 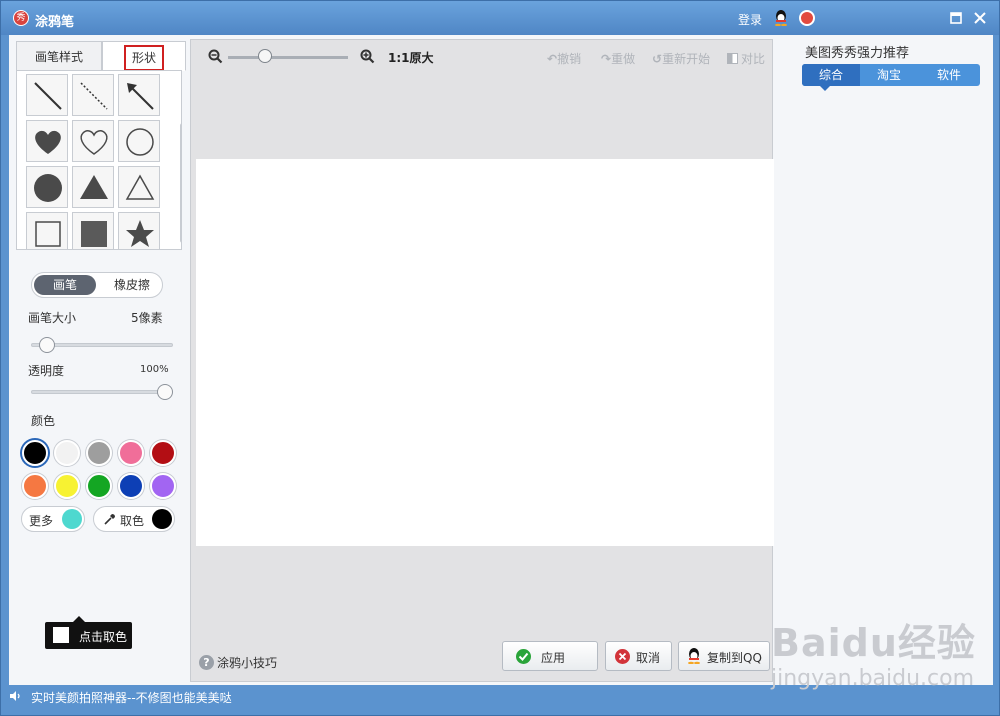 I want to click on mode-toggle: 画笔 橡皮擦, so click(x=97, y=285).